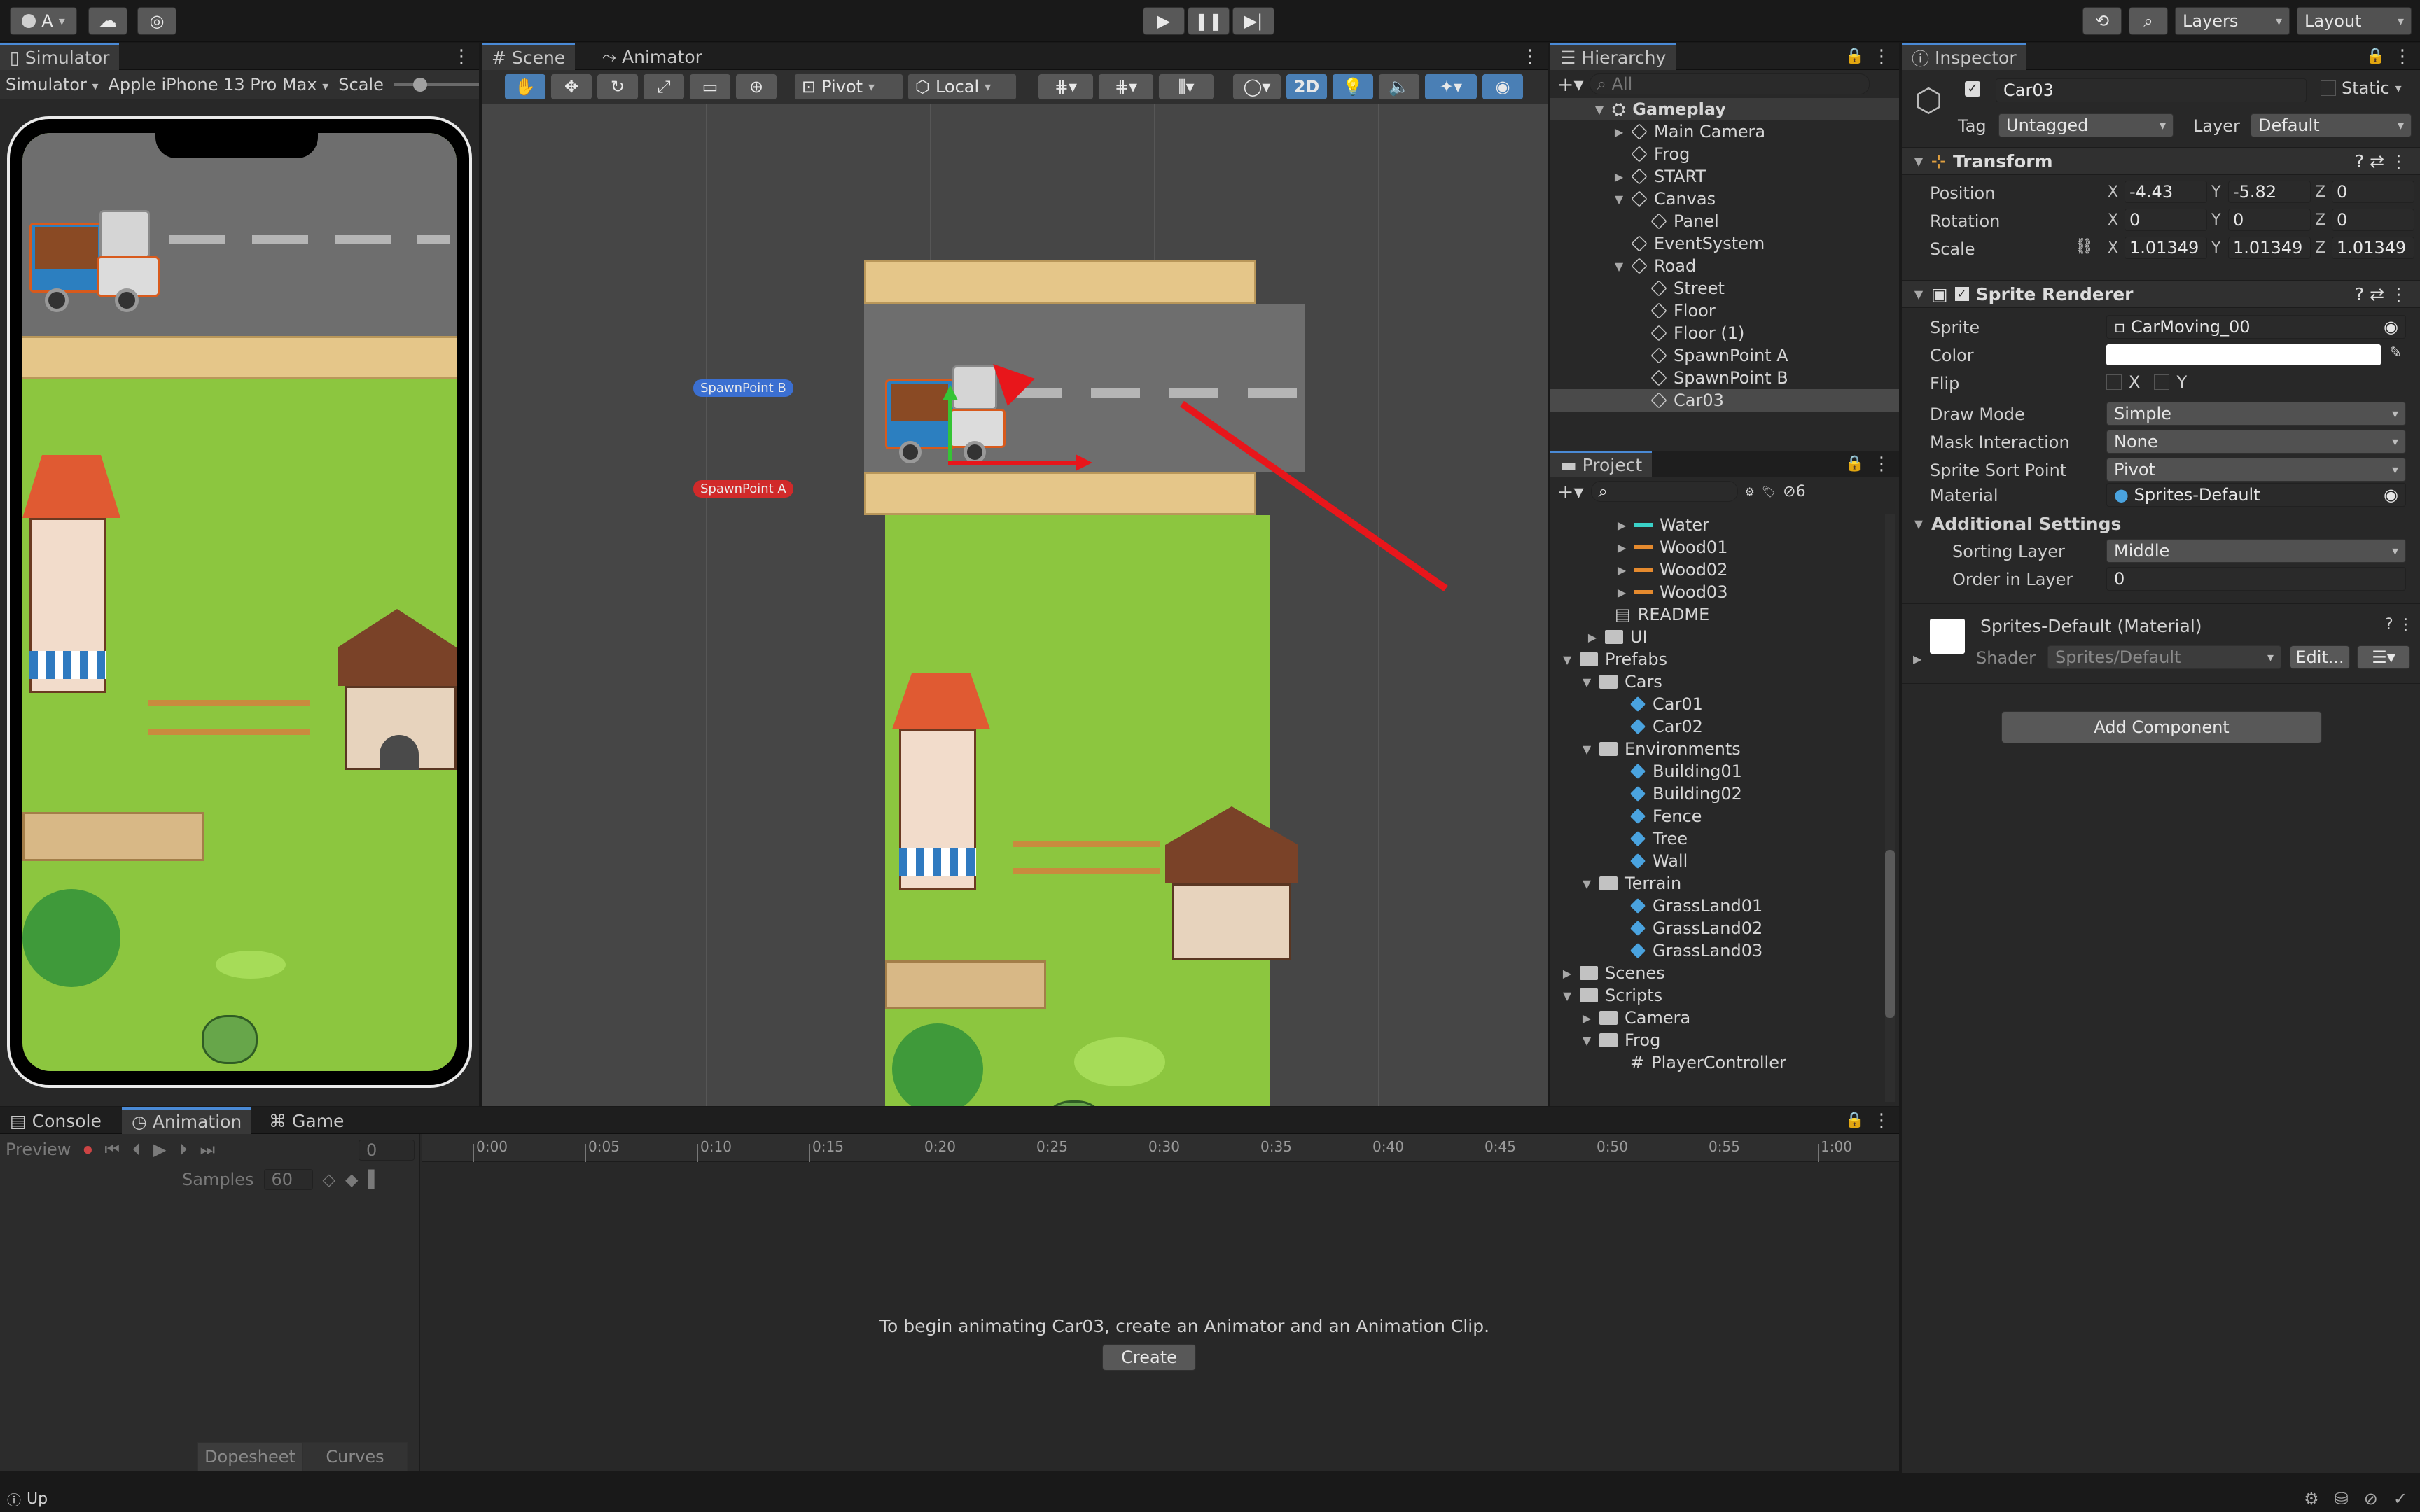  Describe the element at coordinates (1687, 928) in the screenshot. I see `project-item: GrassLand02` at that location.